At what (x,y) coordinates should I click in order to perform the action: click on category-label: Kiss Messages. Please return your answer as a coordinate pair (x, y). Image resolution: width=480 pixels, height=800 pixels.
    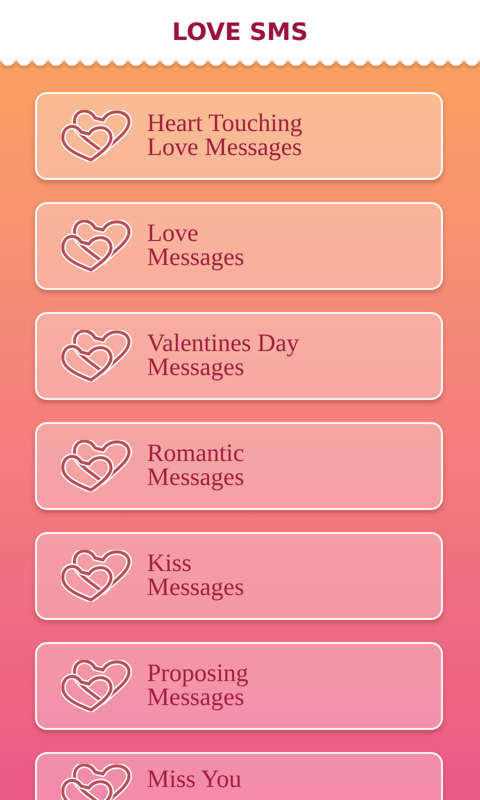
    Looking at the image, I should click on (195, 576).